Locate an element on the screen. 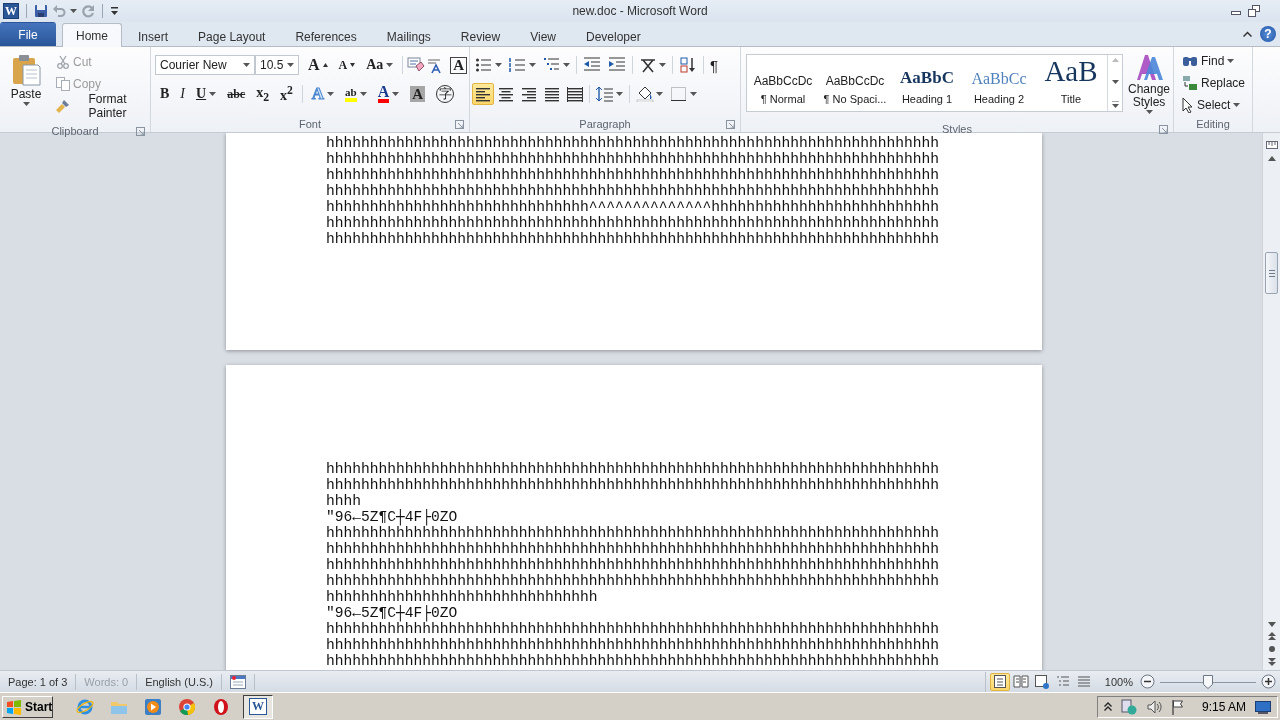 The image size is (1280, 720). slider-thumb is located at coordinates (1208, 681).